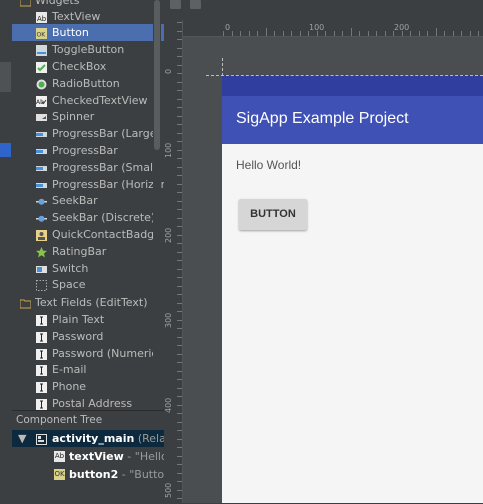 The height and width of the screenshot is (504, 483). I want to click on tree-node-textview: Ab textView - "Hello, so click(88, 456).